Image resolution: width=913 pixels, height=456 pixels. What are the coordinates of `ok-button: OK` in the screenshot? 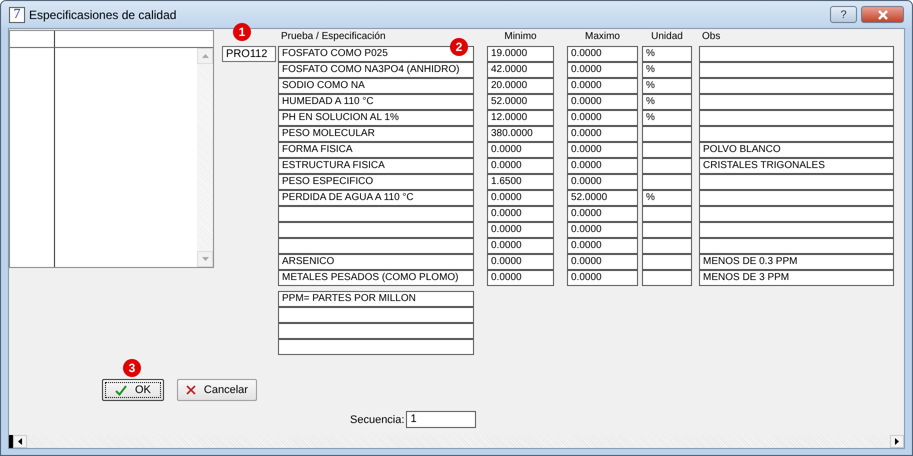 It's located at (133, 390).